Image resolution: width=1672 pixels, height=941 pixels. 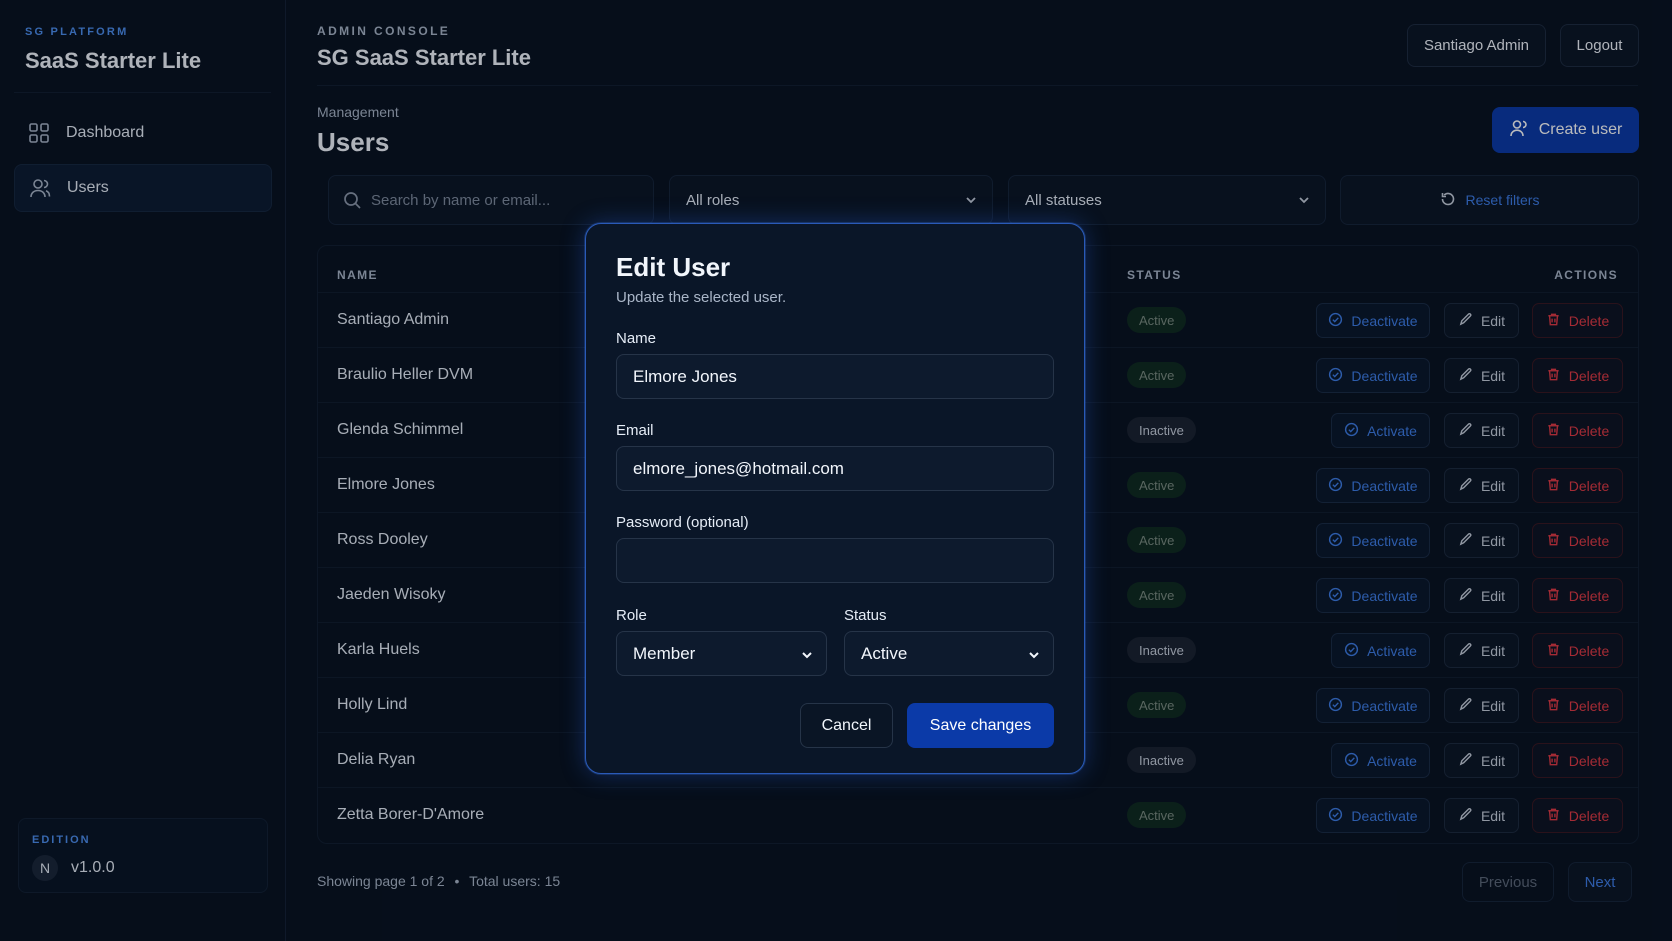 What do you see at coordinates (636, 338) in the screenshot?
I see `name-label: Name` at bounding box center [636, 338].